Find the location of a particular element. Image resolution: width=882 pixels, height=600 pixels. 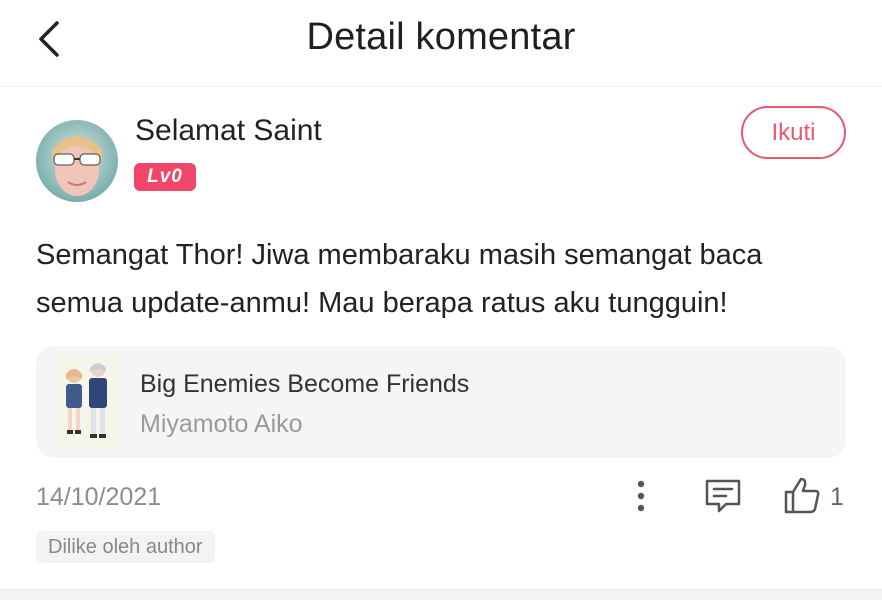

avatar is located at coordinates (77, 161).